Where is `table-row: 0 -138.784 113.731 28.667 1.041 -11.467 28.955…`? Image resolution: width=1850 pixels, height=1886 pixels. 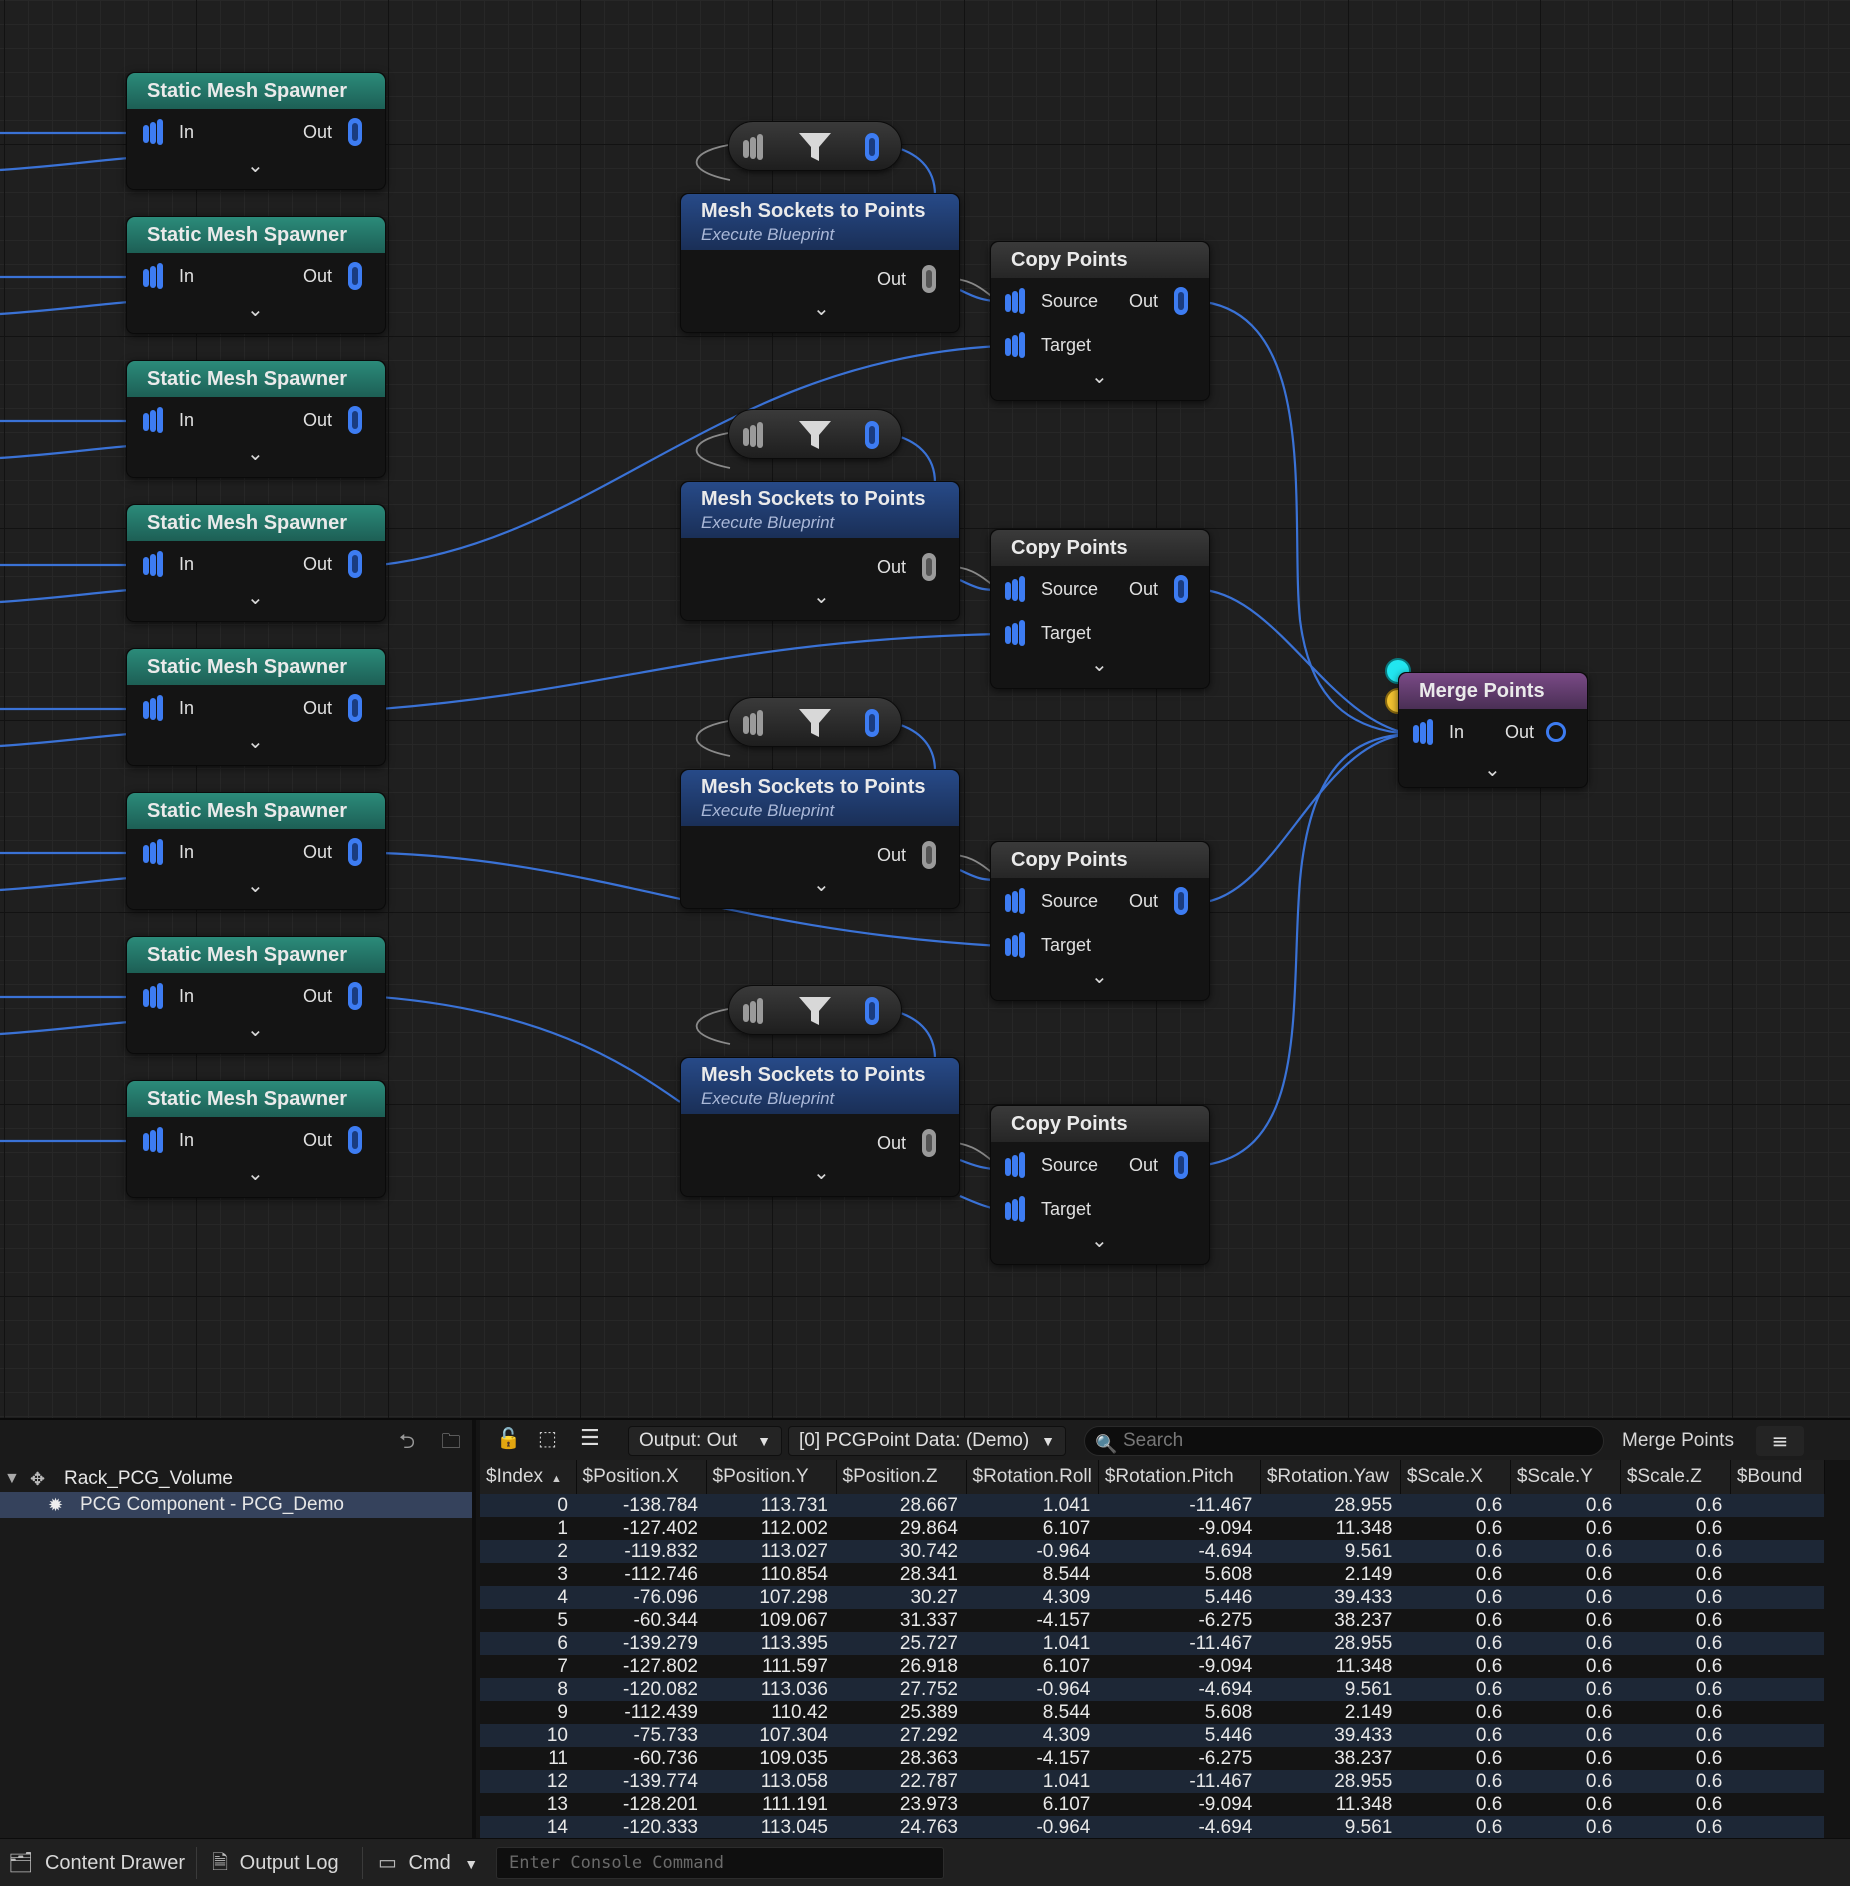
table-row: 0 -138.784 113.731 28.667 1.041 -11.467 28.955… is located at coordinates (1152, 1505).